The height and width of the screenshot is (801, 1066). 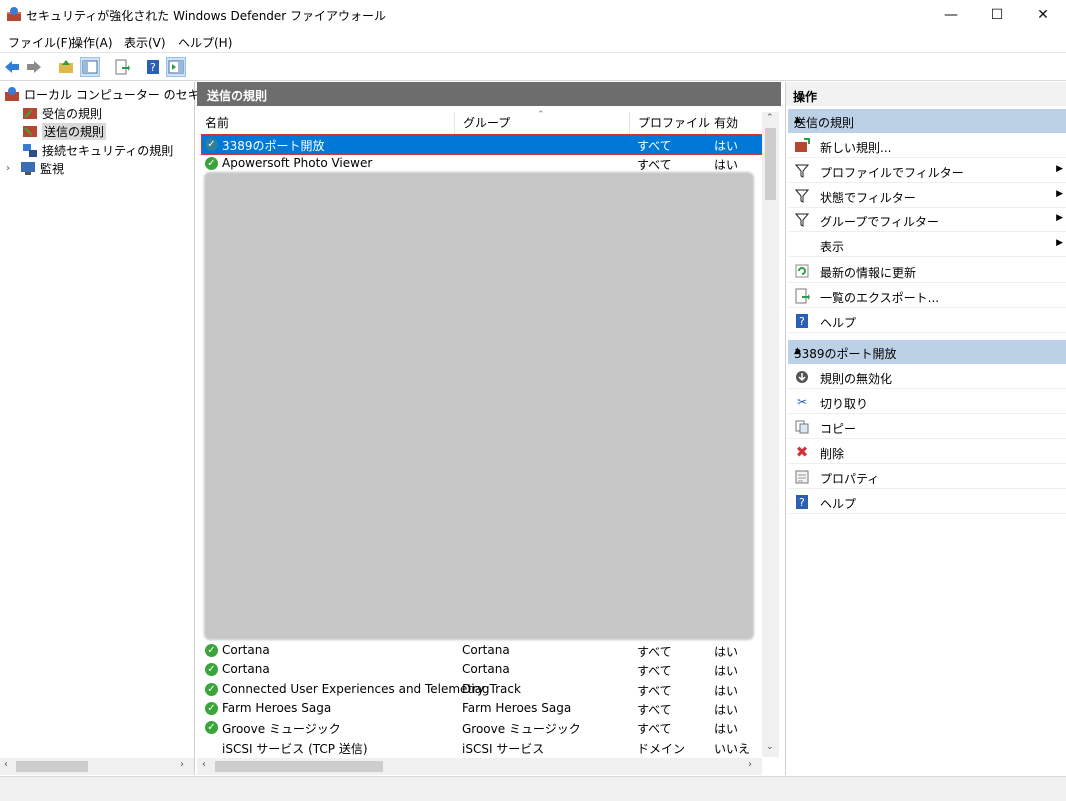 I want to click on action-view: 表示 ▶, so click(x=927, y=245).